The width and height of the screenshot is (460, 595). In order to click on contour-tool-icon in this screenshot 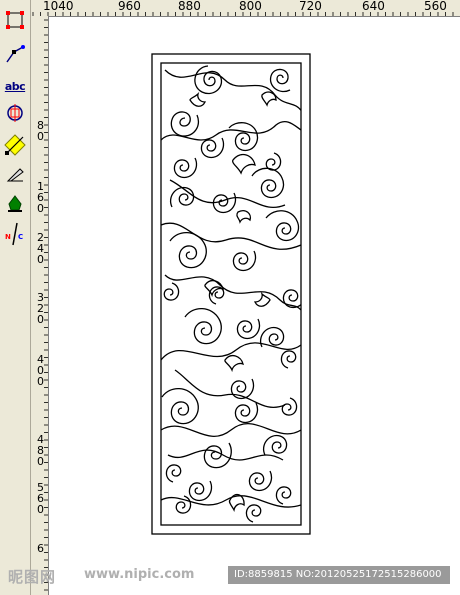, I will do `click(15, 113)`.